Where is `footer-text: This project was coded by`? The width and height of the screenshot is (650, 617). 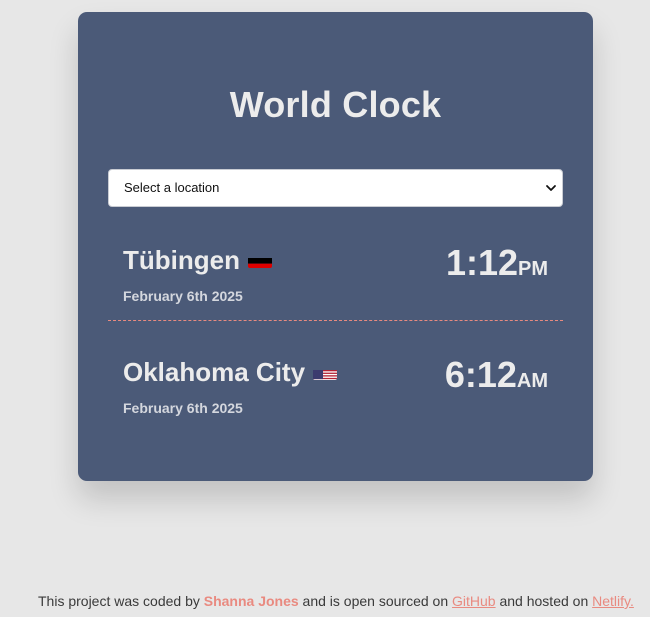 footer-text: This project was coded by is located at coordinates (121, 601).